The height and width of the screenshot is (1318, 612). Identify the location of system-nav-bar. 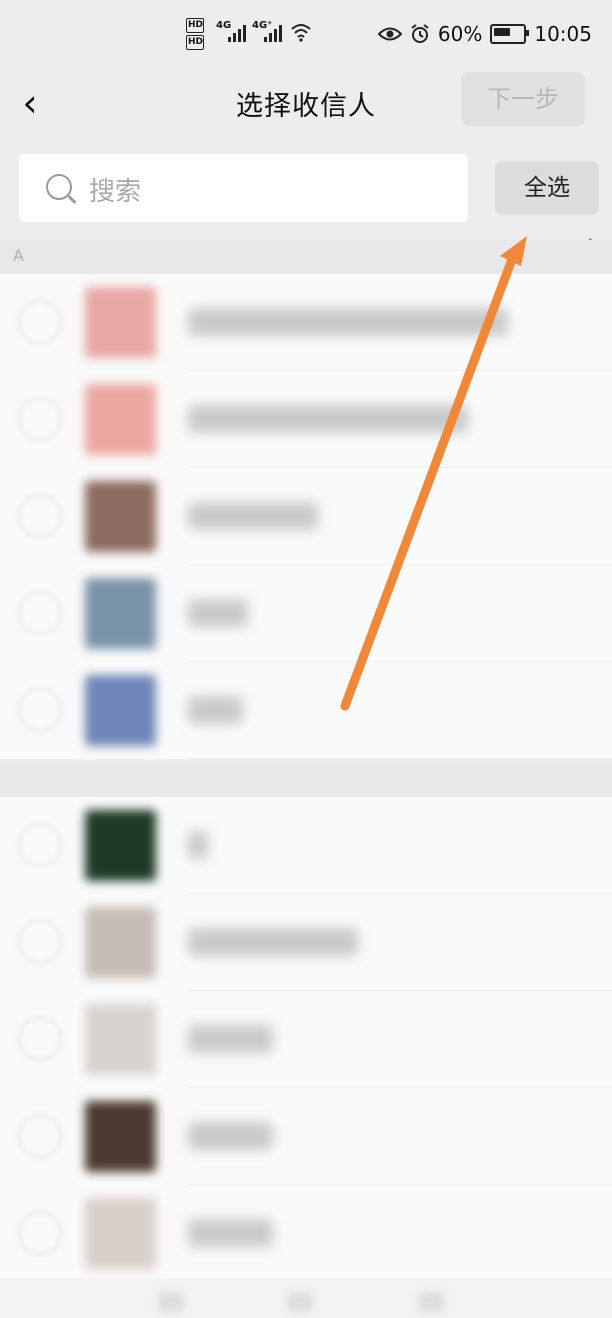
(306, 1298).